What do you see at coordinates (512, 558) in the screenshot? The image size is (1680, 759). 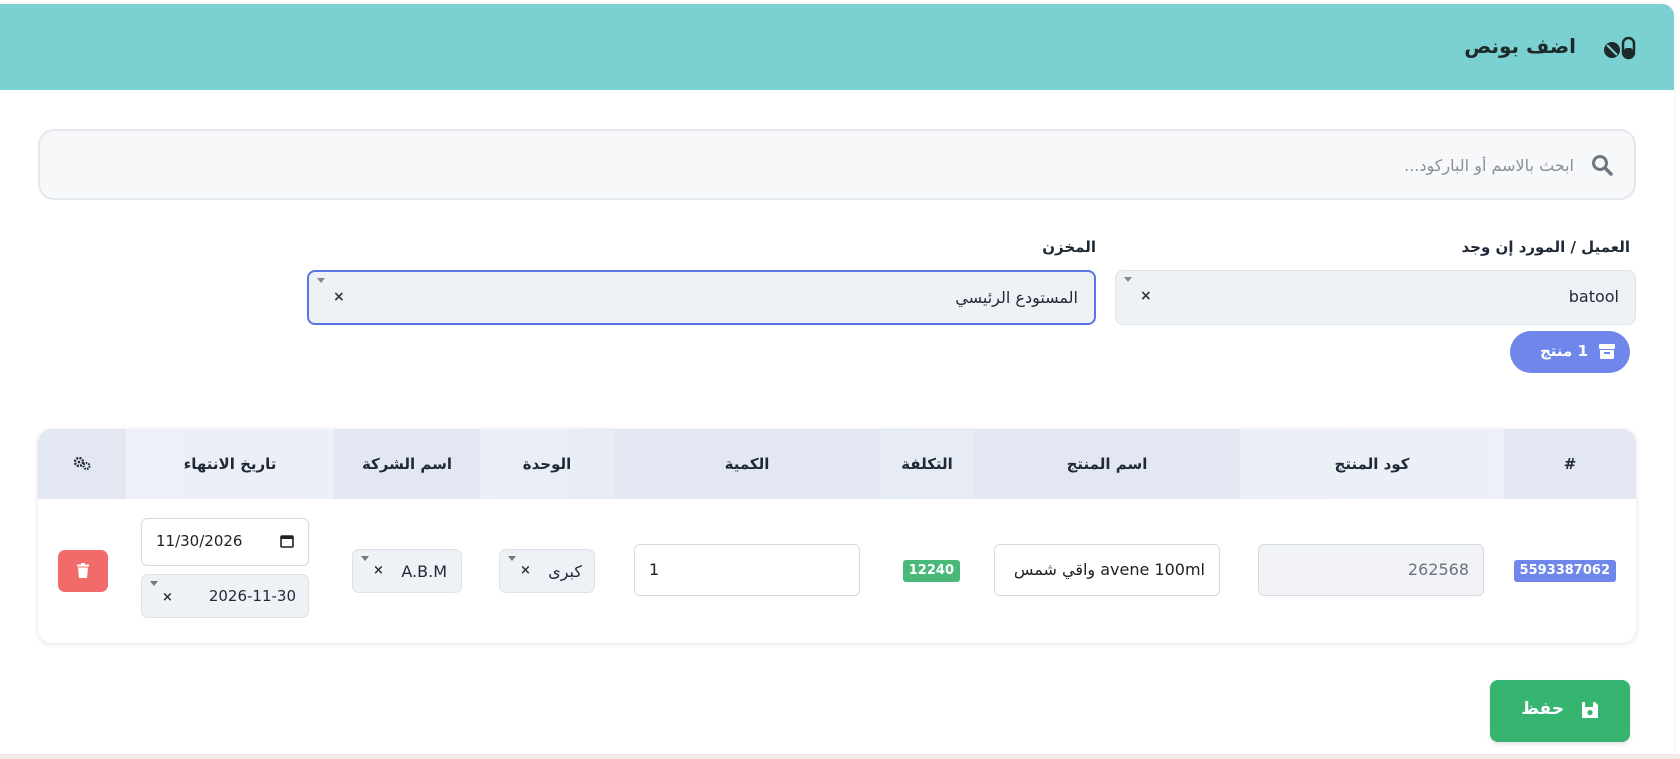 I see `unit-caret-icon` at bounding box center [512, 558].